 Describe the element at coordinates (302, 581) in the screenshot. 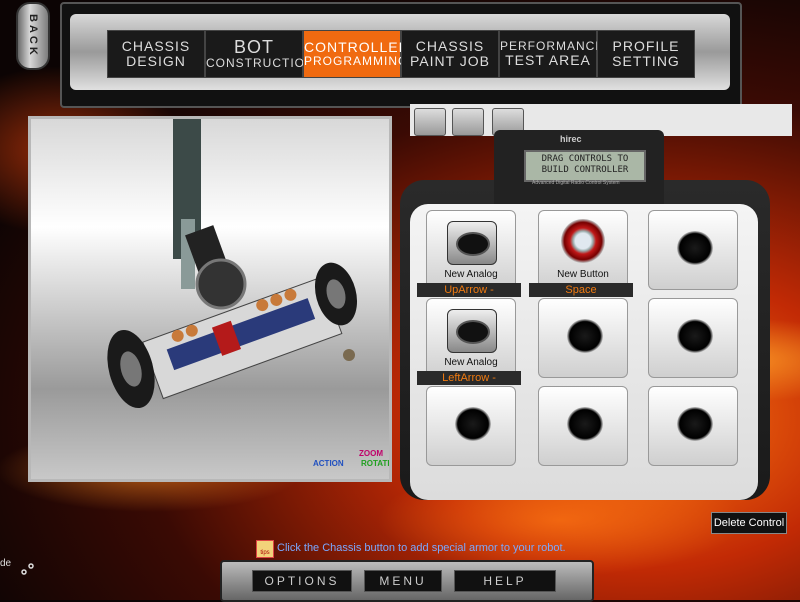

I see `options-button: OPTIONS` at that location.